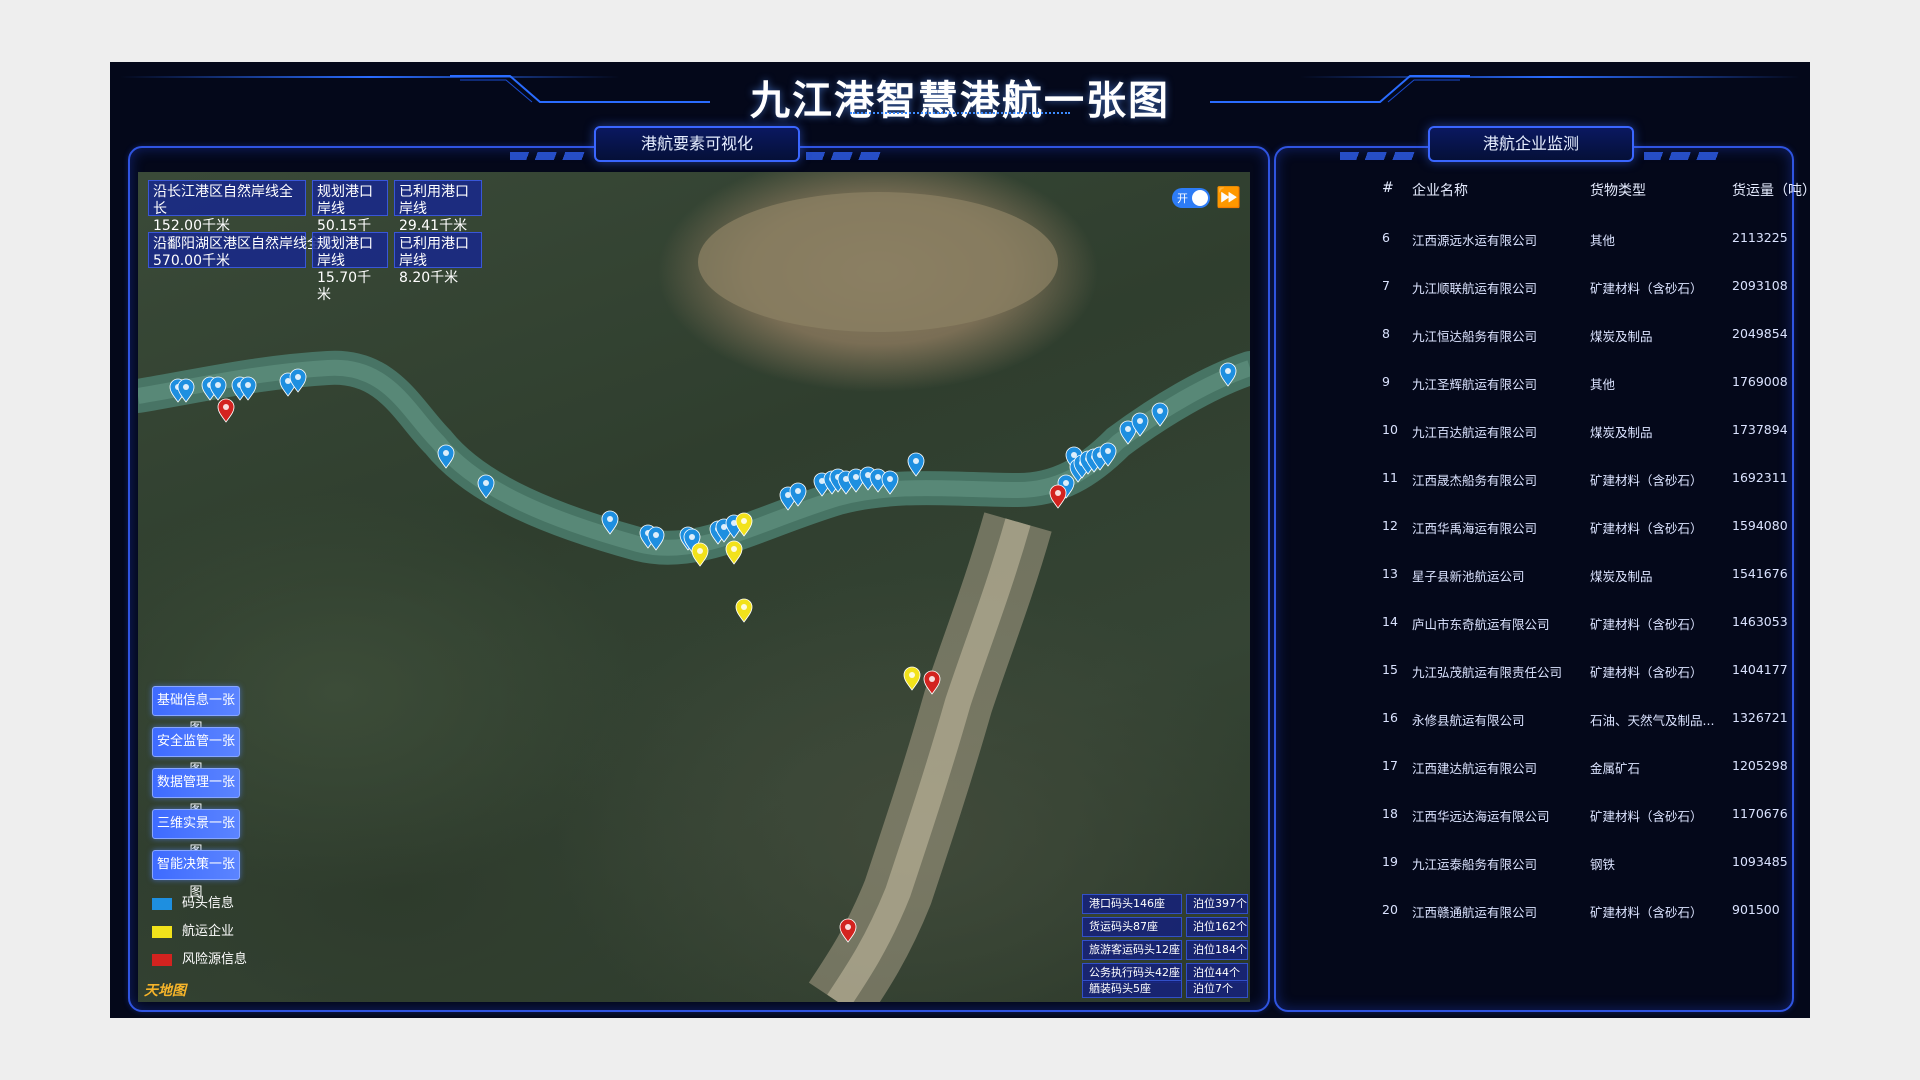  I want to click on row-company: 江西源远水运有限公司, so click(1475, 240).